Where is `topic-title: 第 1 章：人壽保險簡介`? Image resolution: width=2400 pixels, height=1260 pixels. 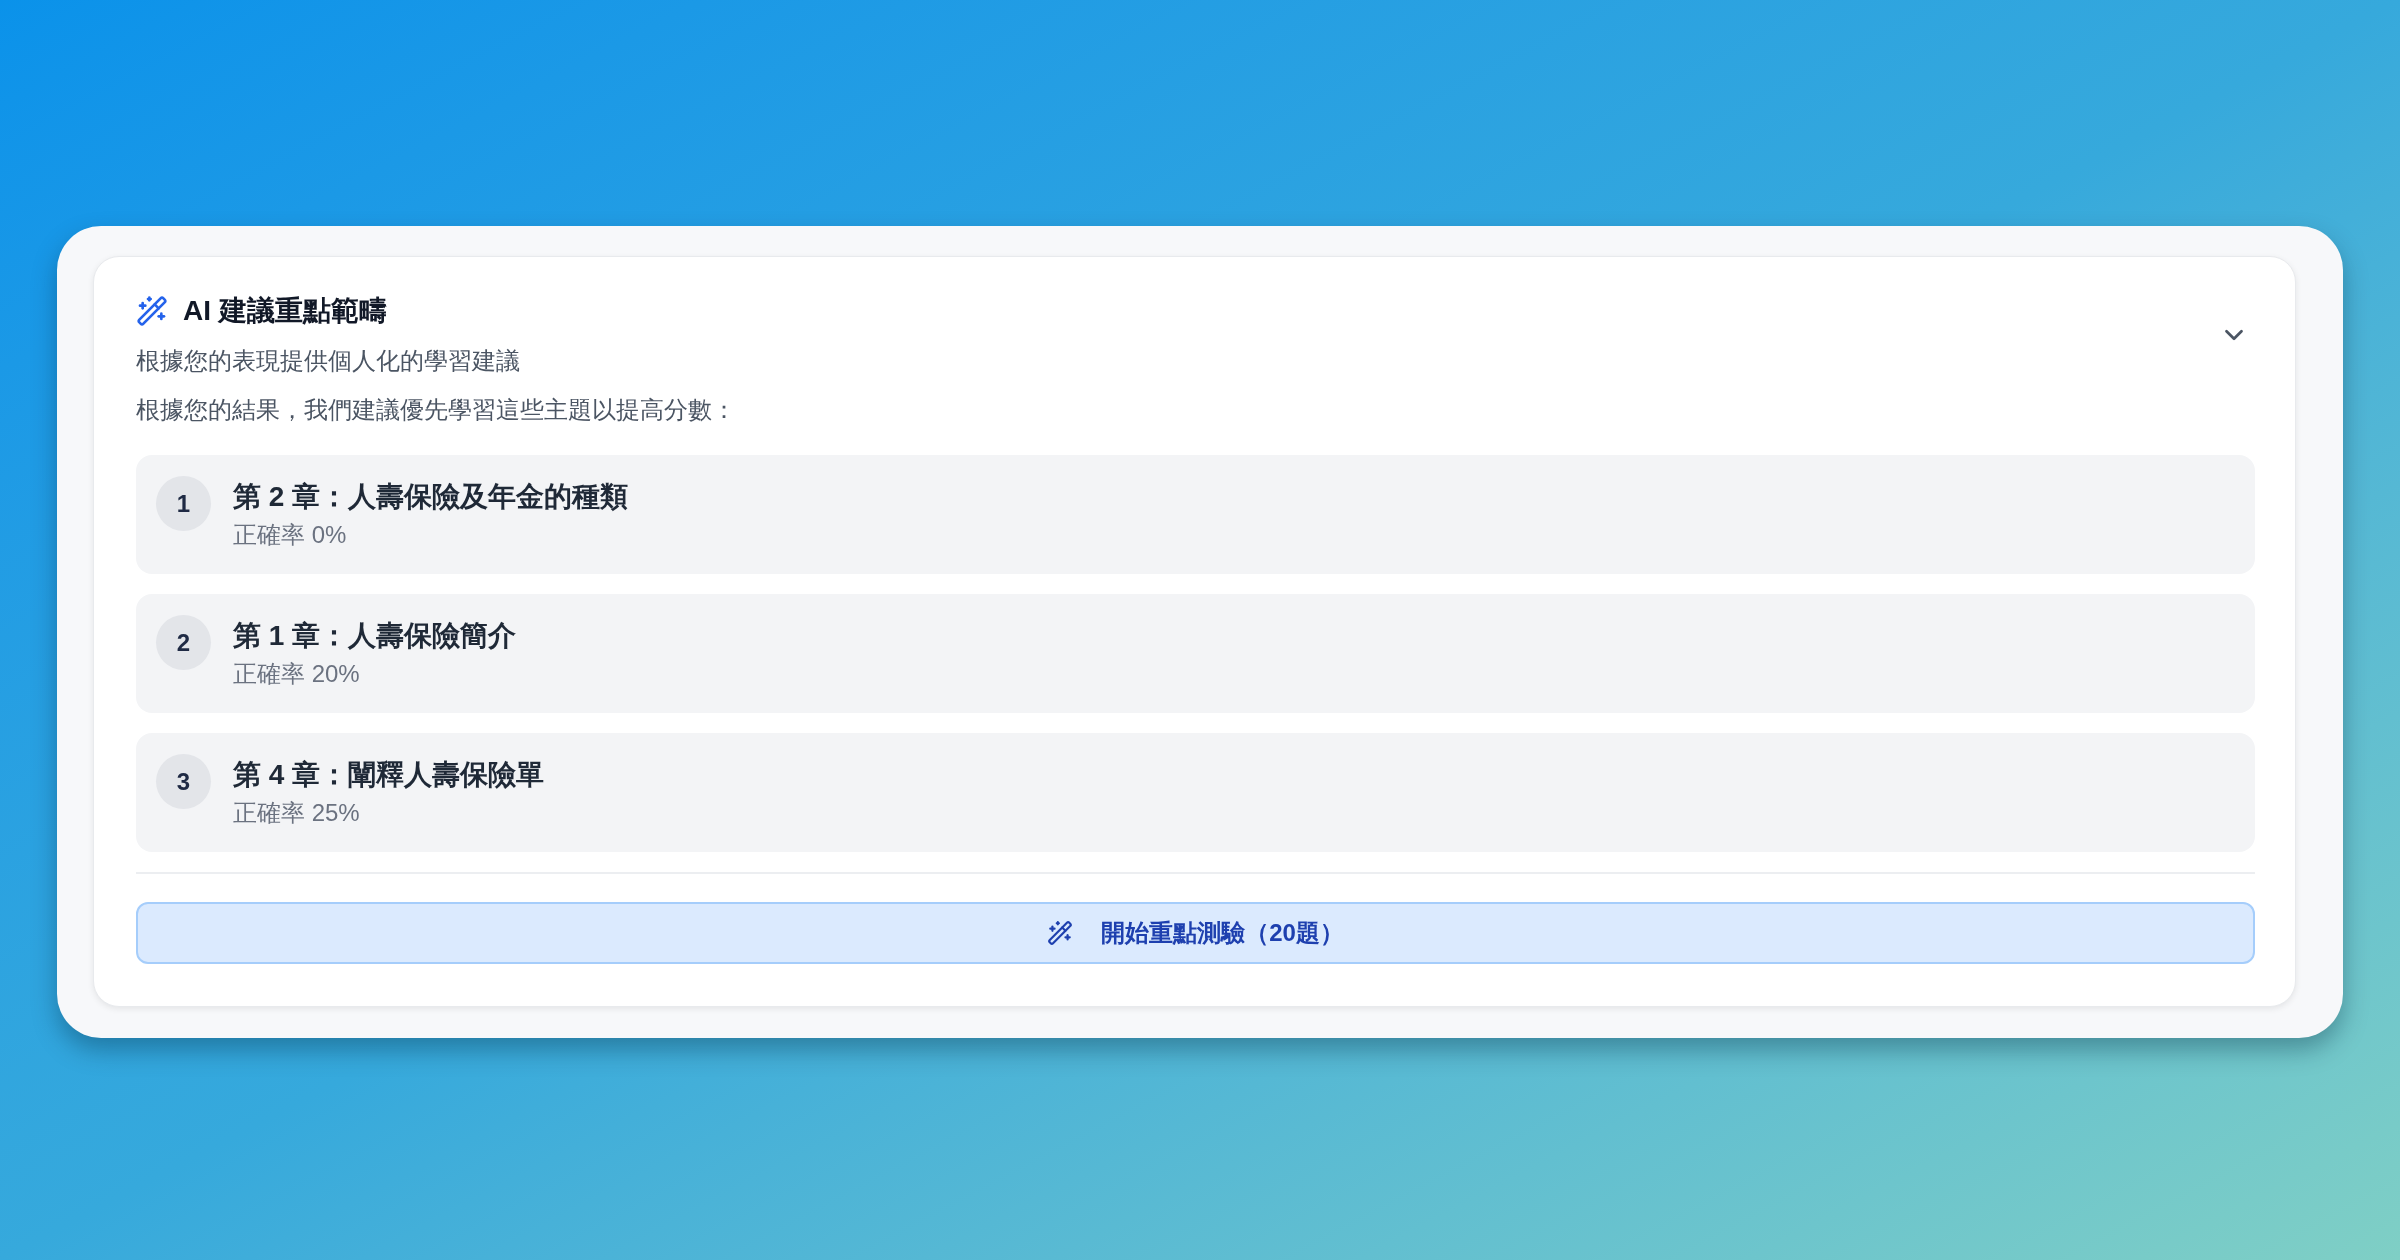 topic-title: 第 1 章：人壽保險簡介 is located at coordinates (375, 636).